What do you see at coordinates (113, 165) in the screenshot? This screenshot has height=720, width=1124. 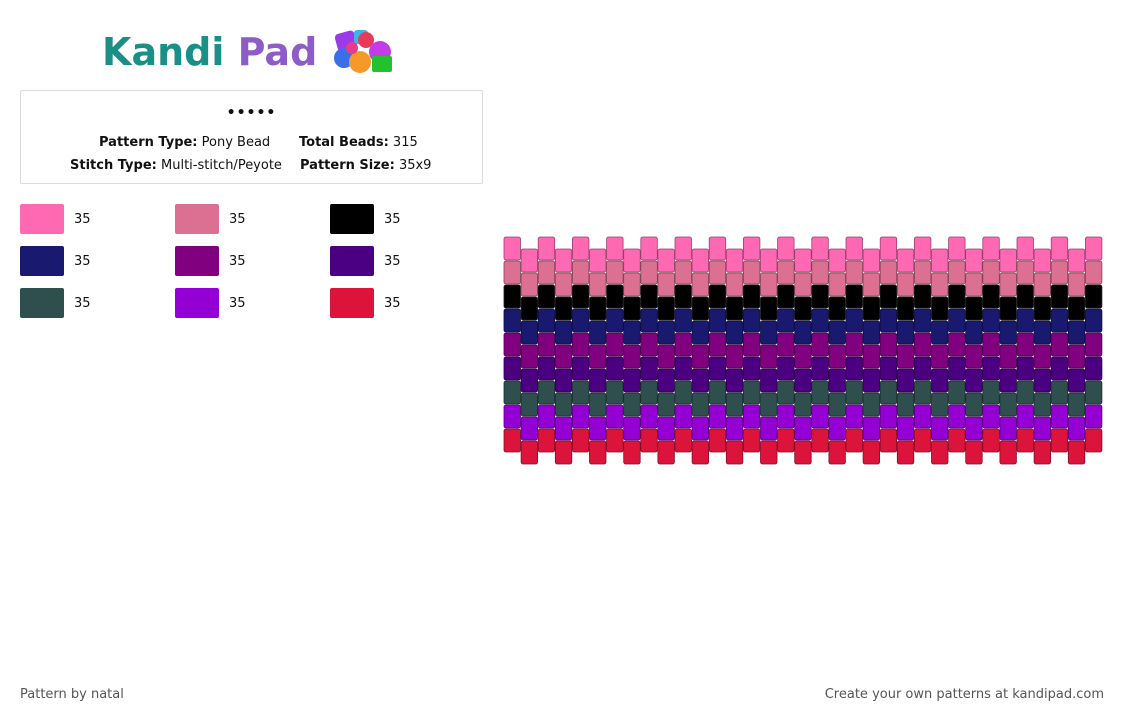 I see `stitch-type-label: Stitch Type:` at bounding box center [113, 165].